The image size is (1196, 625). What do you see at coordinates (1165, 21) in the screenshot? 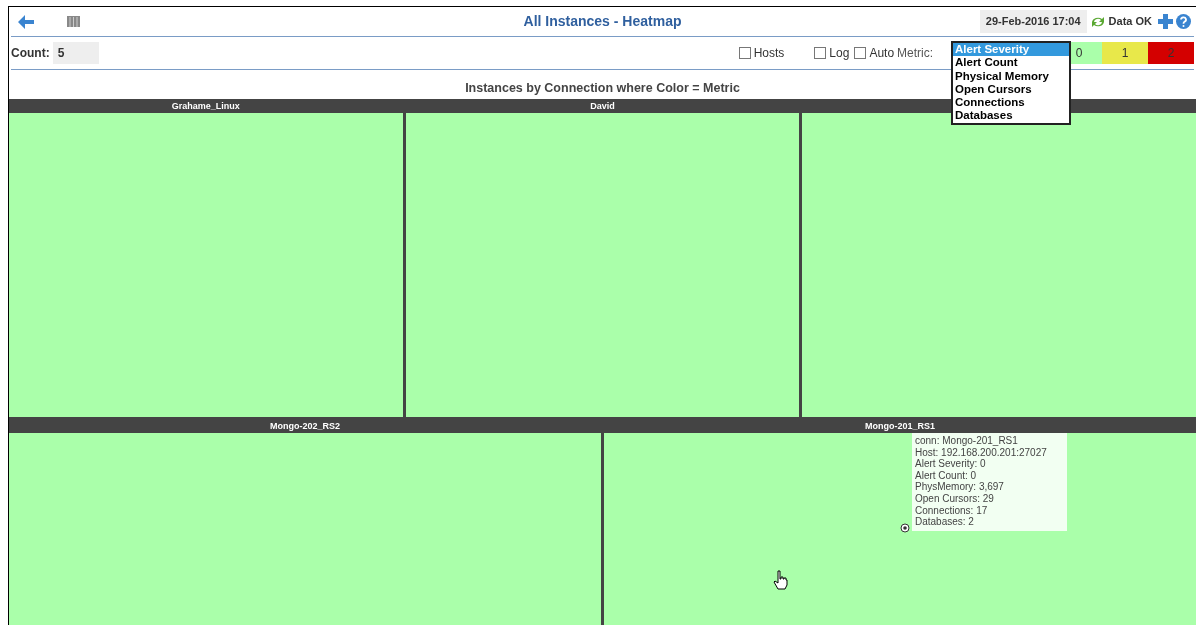
I see `plus-icon` at bounding box center [1165, 21].